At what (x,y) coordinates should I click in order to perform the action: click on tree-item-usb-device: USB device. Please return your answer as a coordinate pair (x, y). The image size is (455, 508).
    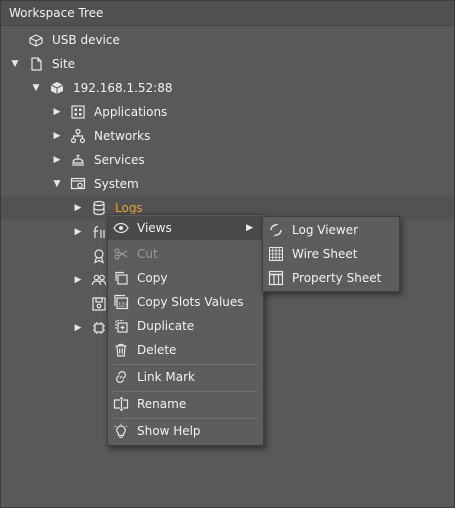
    Looking at the image, I should click on (227, 40).